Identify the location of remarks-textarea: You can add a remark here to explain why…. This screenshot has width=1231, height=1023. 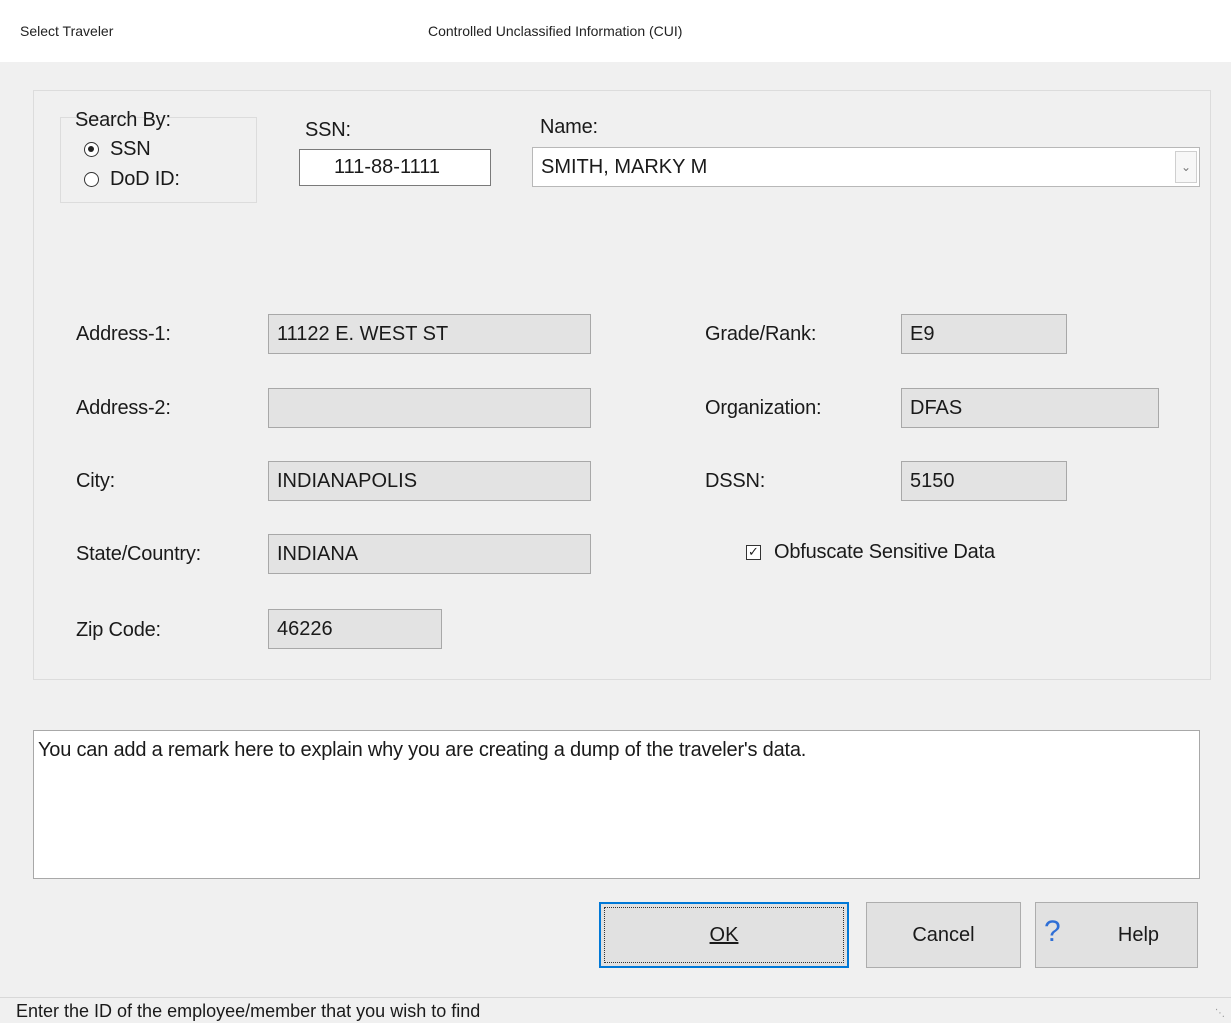
(616, 804).